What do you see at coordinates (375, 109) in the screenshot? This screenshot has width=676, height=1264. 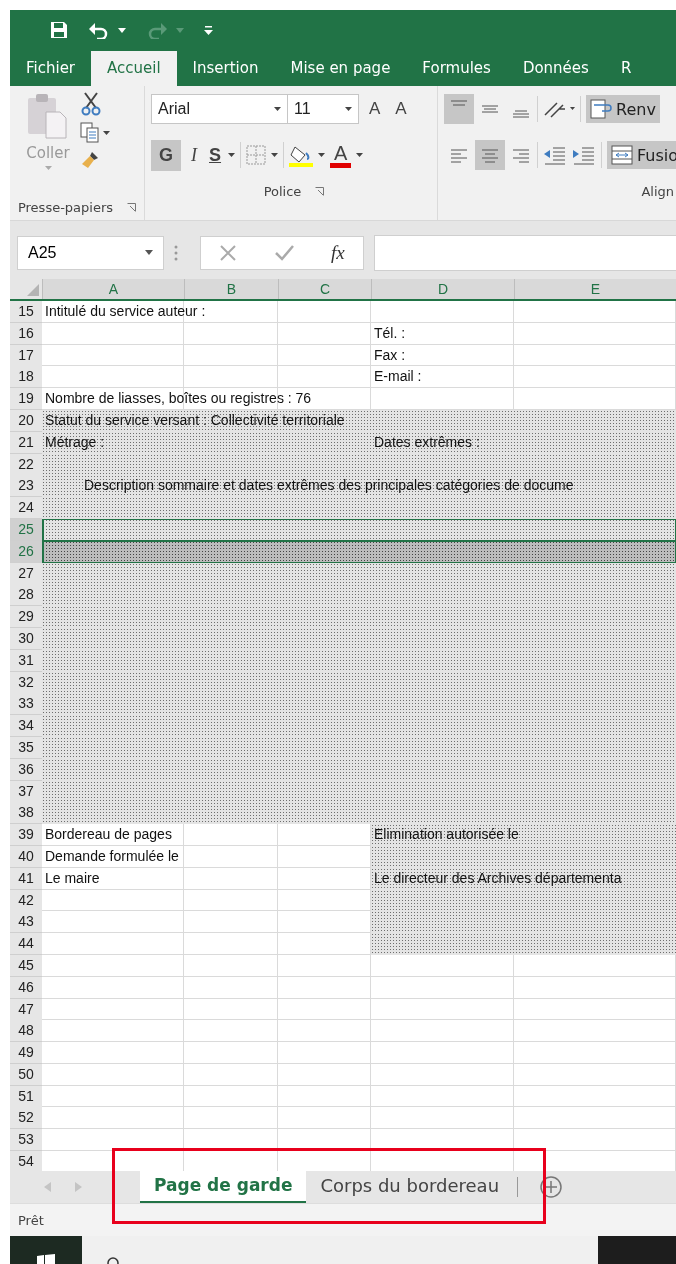 I see `grow-font-button: A` at bounding box center [375, 109].